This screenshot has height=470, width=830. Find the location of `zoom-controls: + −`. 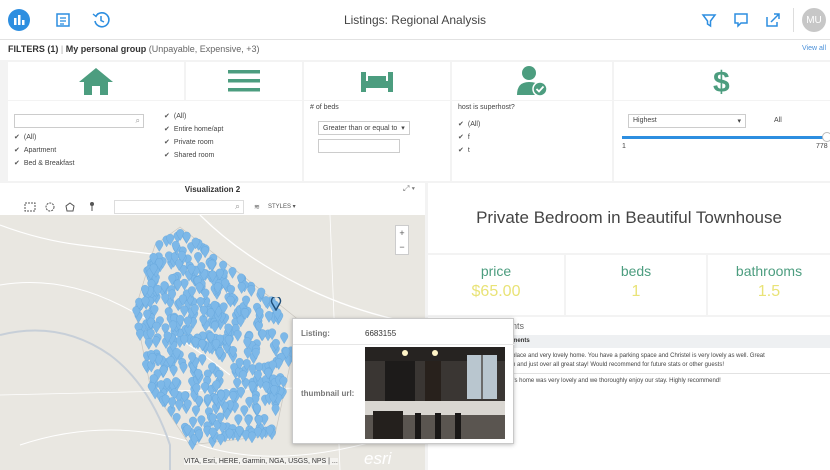

zoom-controls: + − is located at coordinates (402, 240).